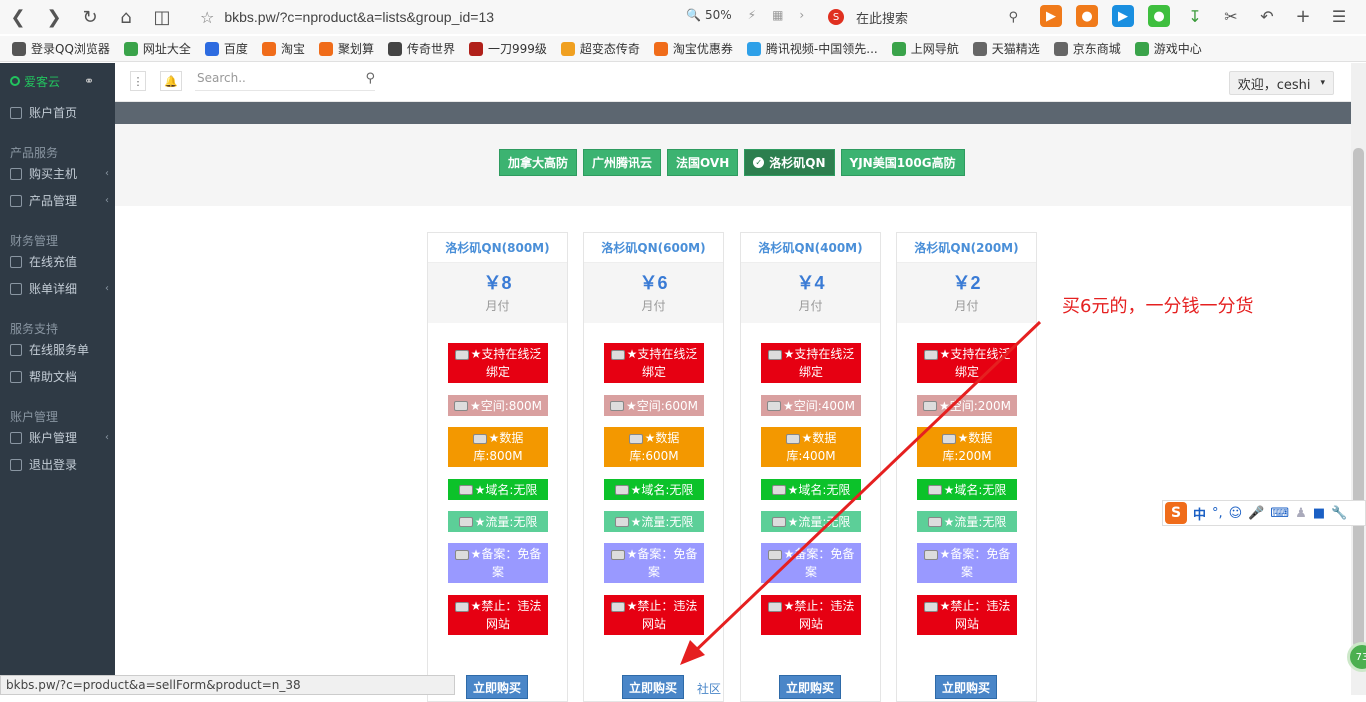  Describe the element at coordinates (1006, 48) in the screenshot. I see `bookmark-item: 天猫精选` at that location.